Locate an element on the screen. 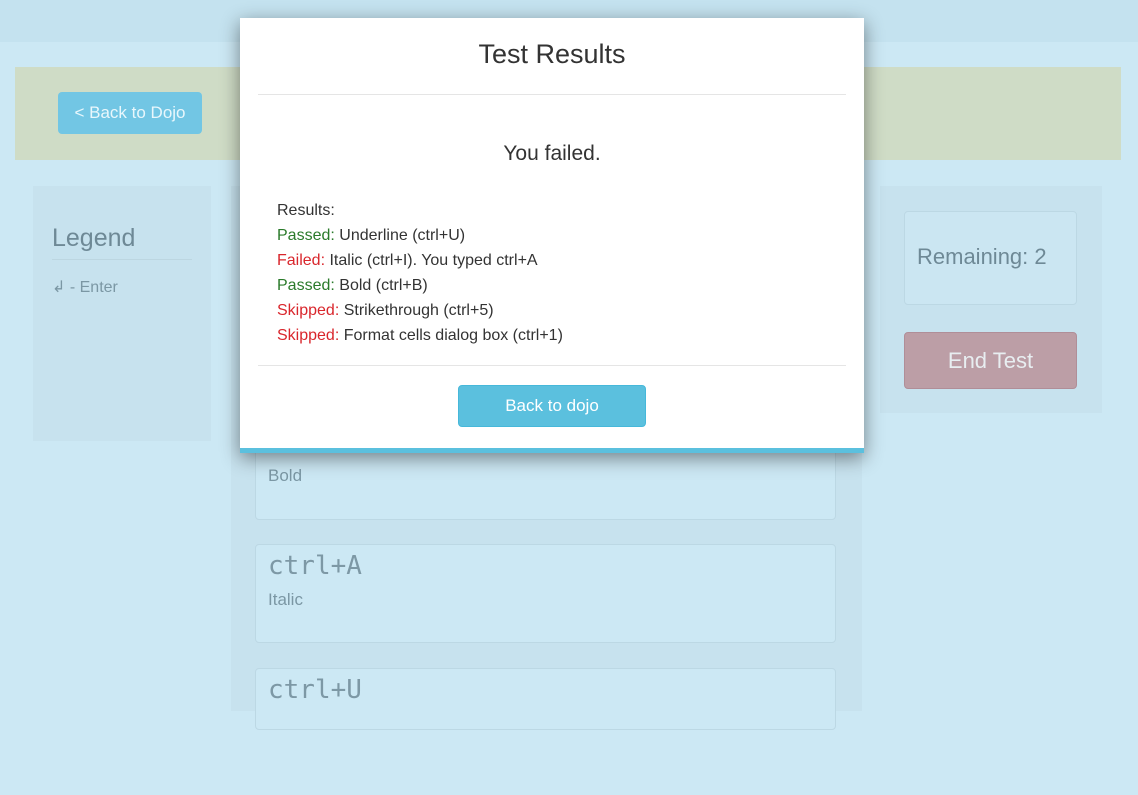 The width and height of the screenshot is (1138, 795). card-label: Bold is located at coordinates (285, 475).